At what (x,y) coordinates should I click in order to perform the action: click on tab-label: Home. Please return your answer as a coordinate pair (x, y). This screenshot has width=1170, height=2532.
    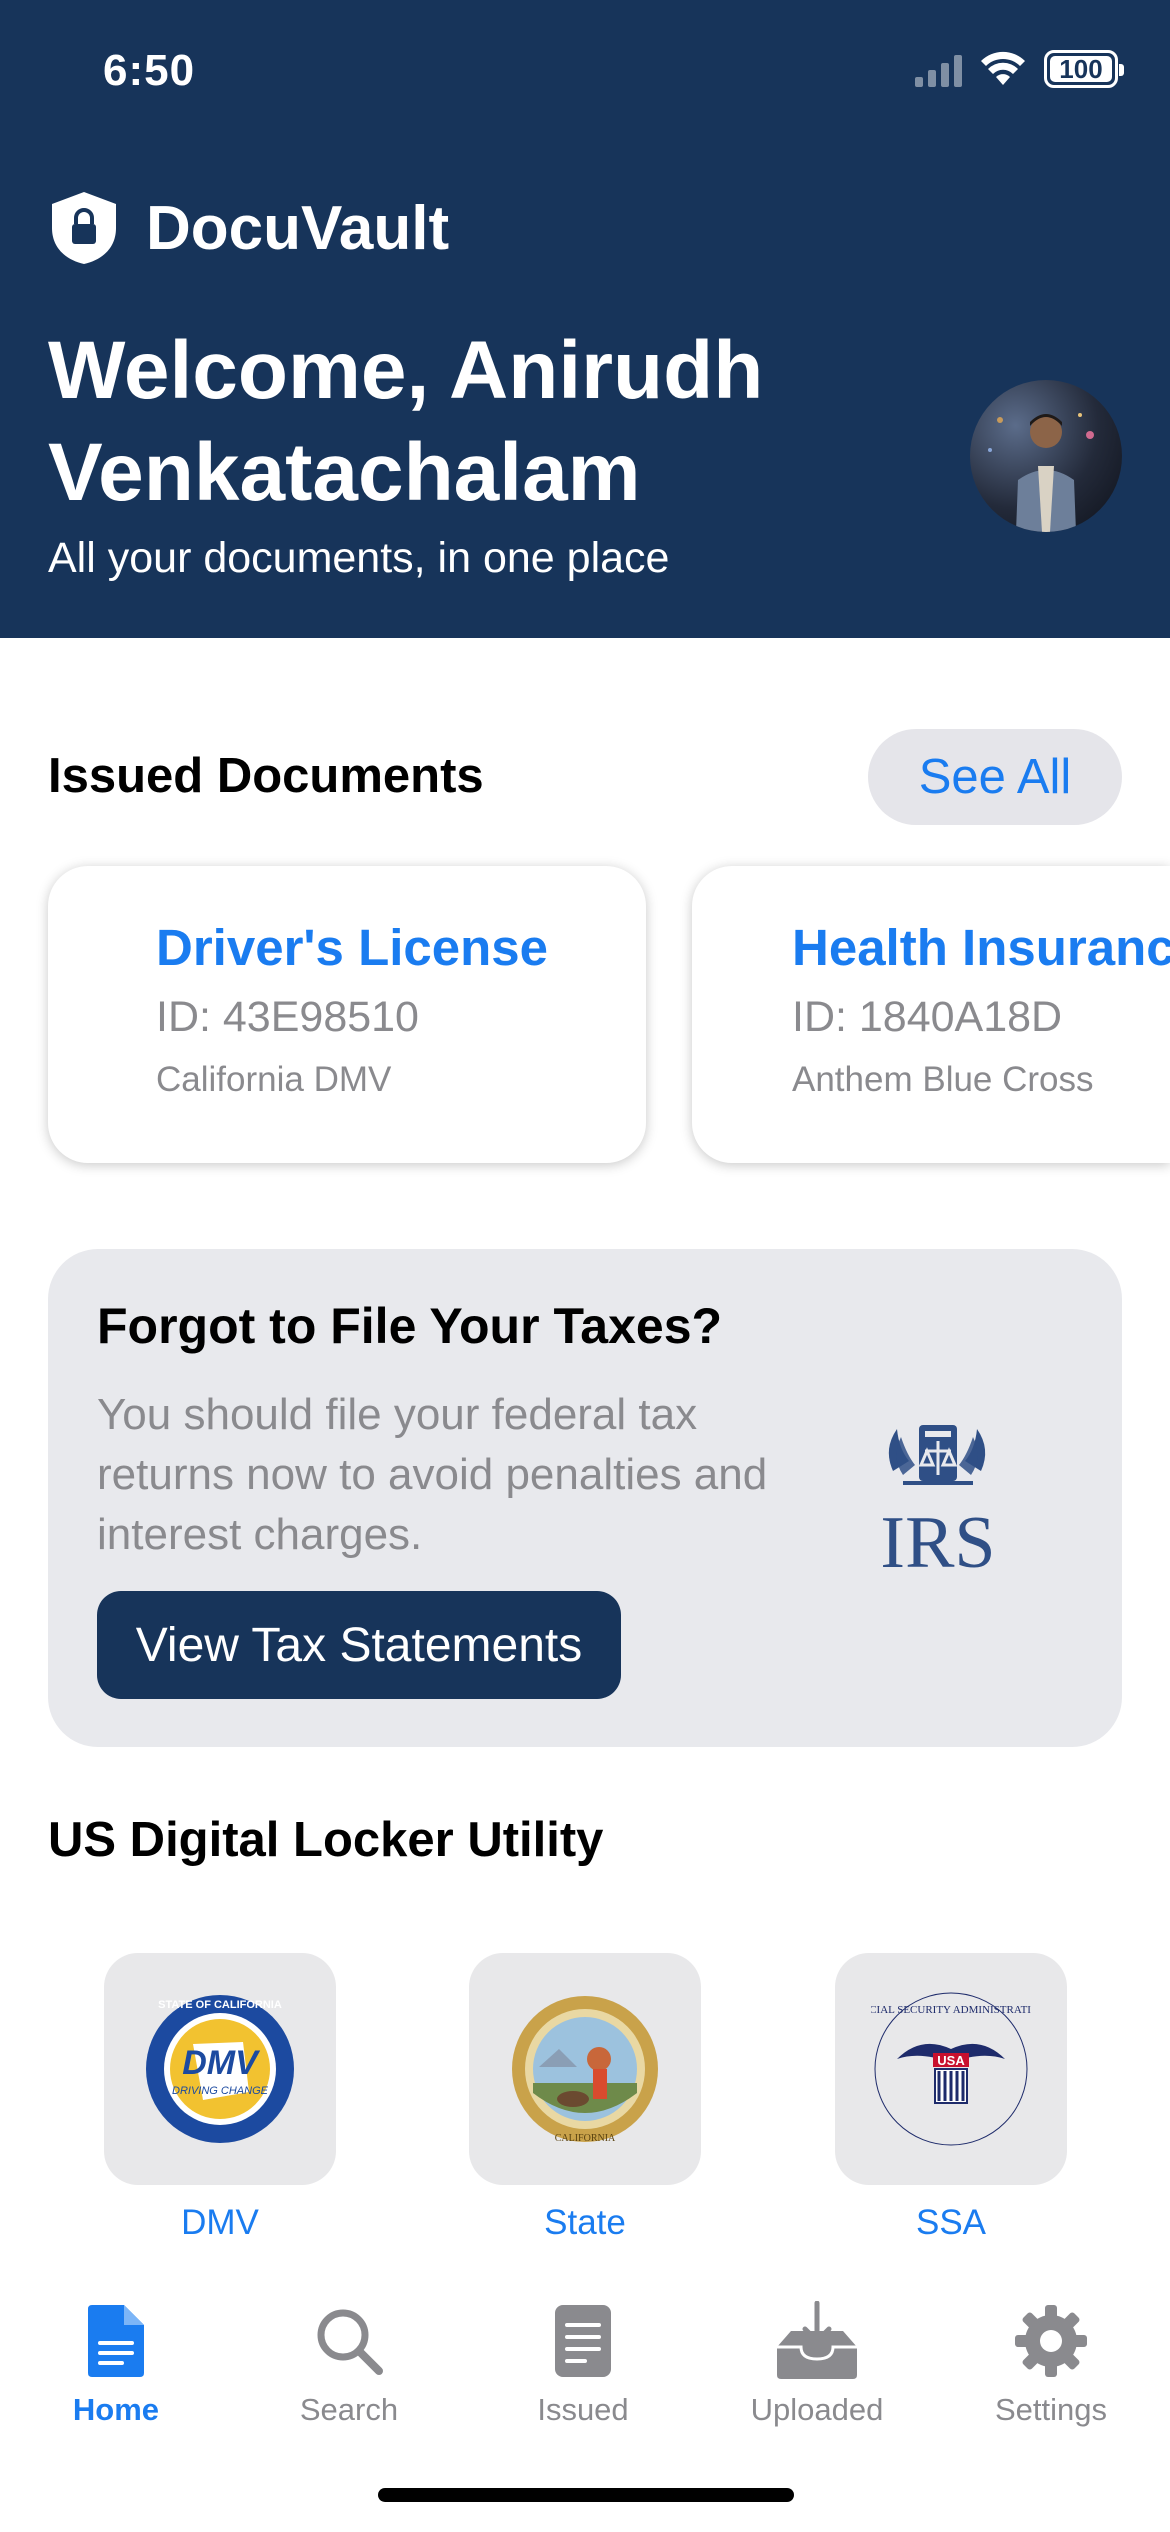
    Looking at the image, I should click on (116, 2409).